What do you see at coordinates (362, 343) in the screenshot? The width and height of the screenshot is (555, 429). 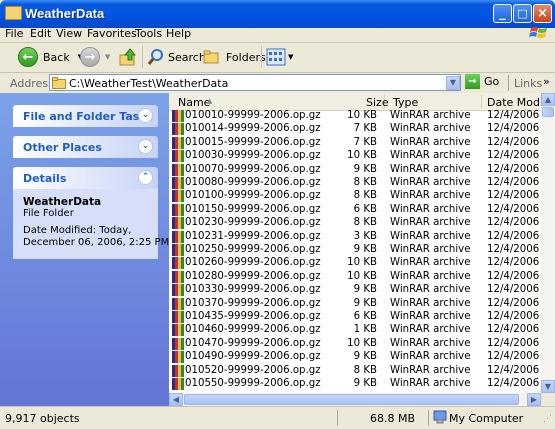 I see `file-size: 10 KB` at bounding box center [362, 343].